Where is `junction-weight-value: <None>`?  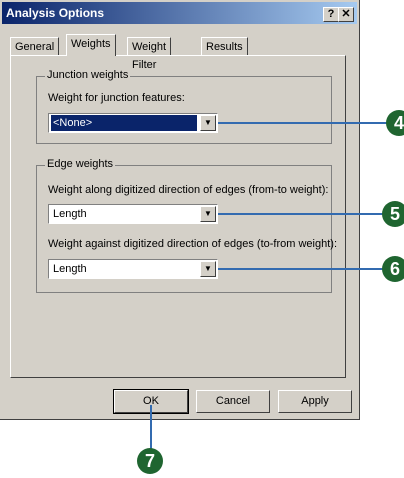 junction-weight-value: <None> is located at coordinates (124, 123).